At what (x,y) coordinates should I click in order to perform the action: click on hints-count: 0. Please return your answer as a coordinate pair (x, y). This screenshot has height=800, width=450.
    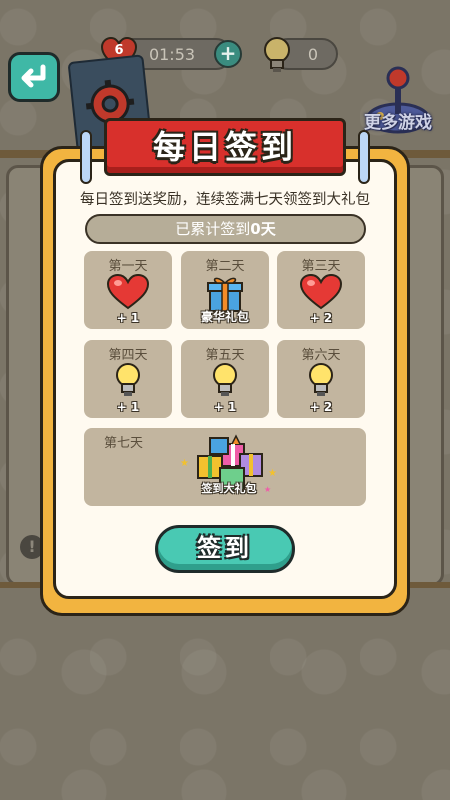
    Looking at the image, I should click on (313, 54).